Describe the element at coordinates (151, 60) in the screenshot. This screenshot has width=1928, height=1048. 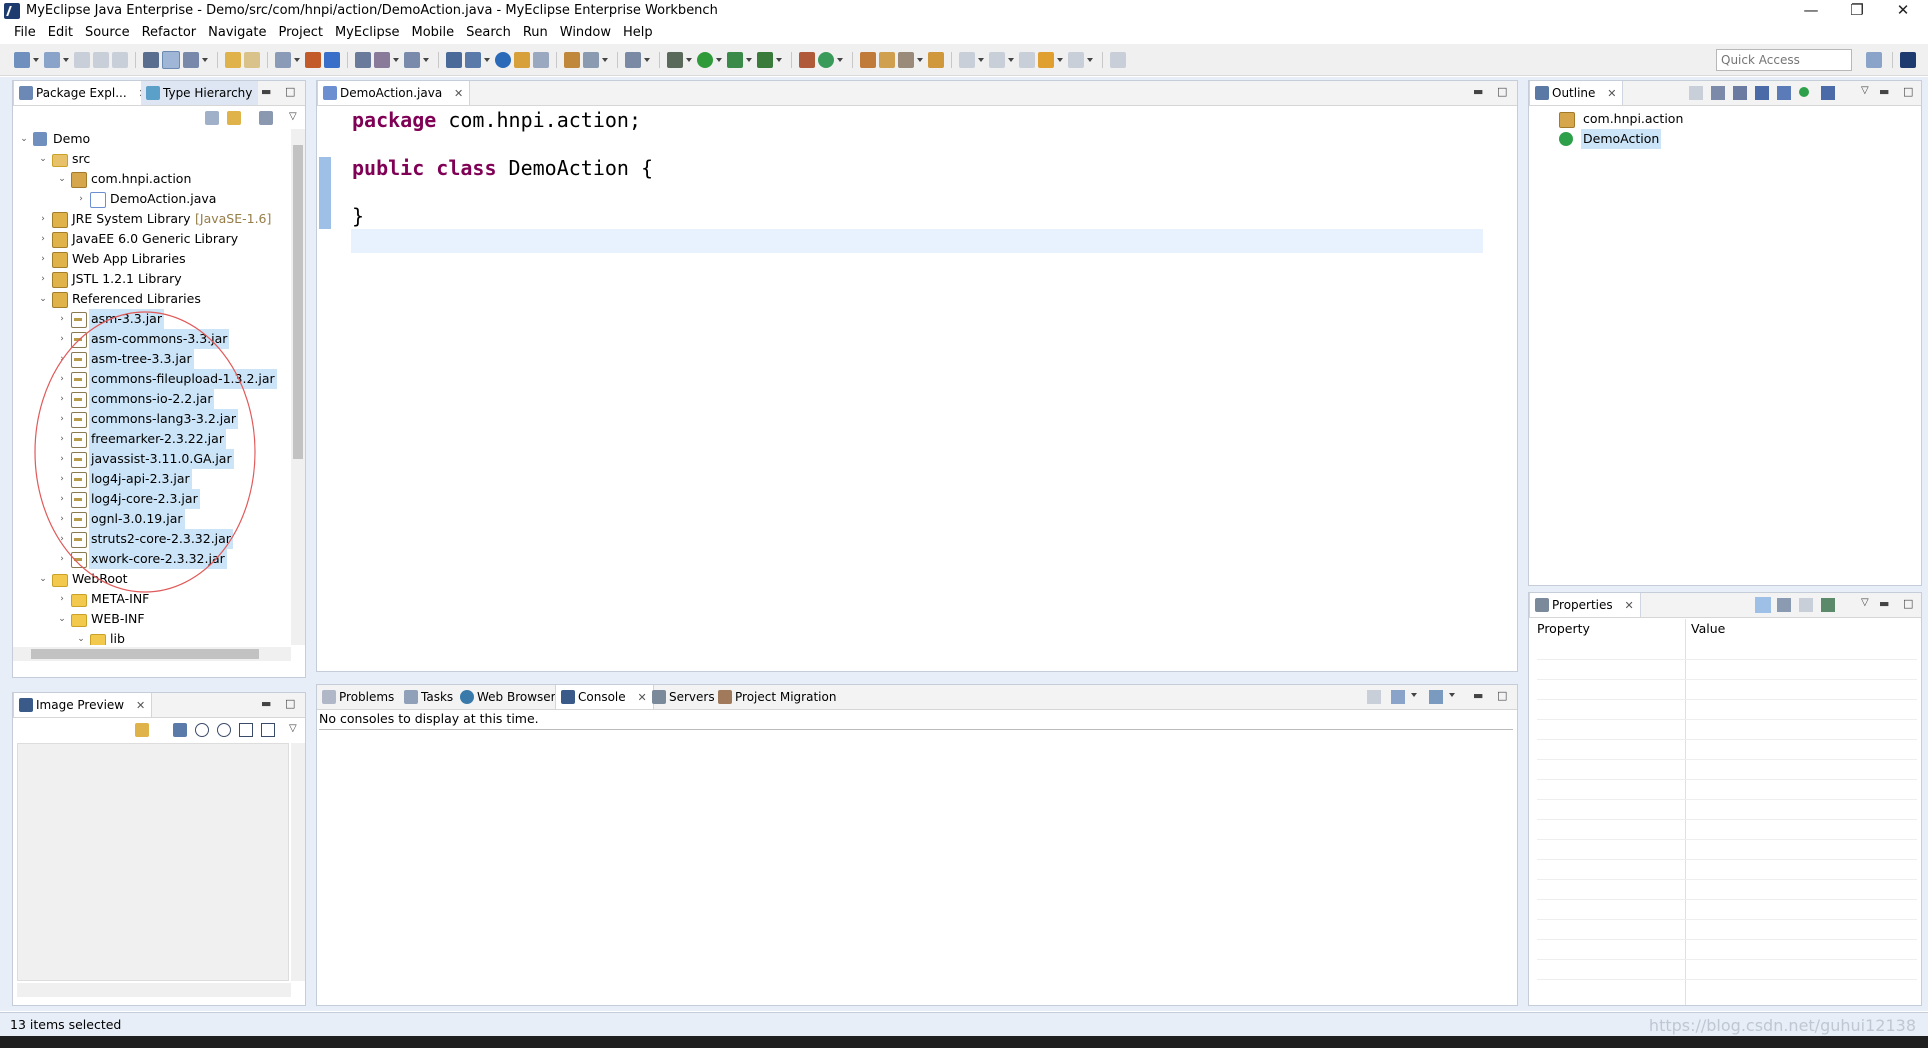
I see `link-editor-icon` at that location.